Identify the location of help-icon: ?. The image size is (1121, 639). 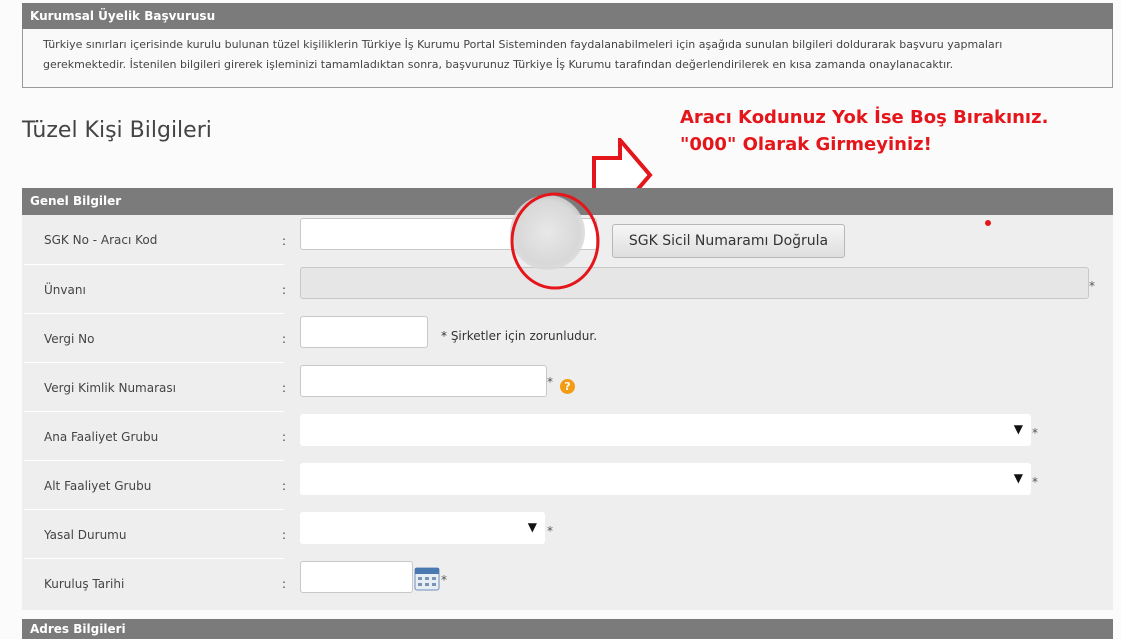
(567, 386).